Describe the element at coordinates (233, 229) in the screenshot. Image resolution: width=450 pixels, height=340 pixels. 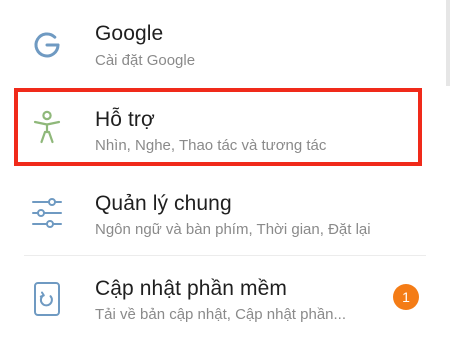
I see `settings-item-subtitle: Ngôn ngữ và bàn phím, Thời gian, Đặt lại` at that location.